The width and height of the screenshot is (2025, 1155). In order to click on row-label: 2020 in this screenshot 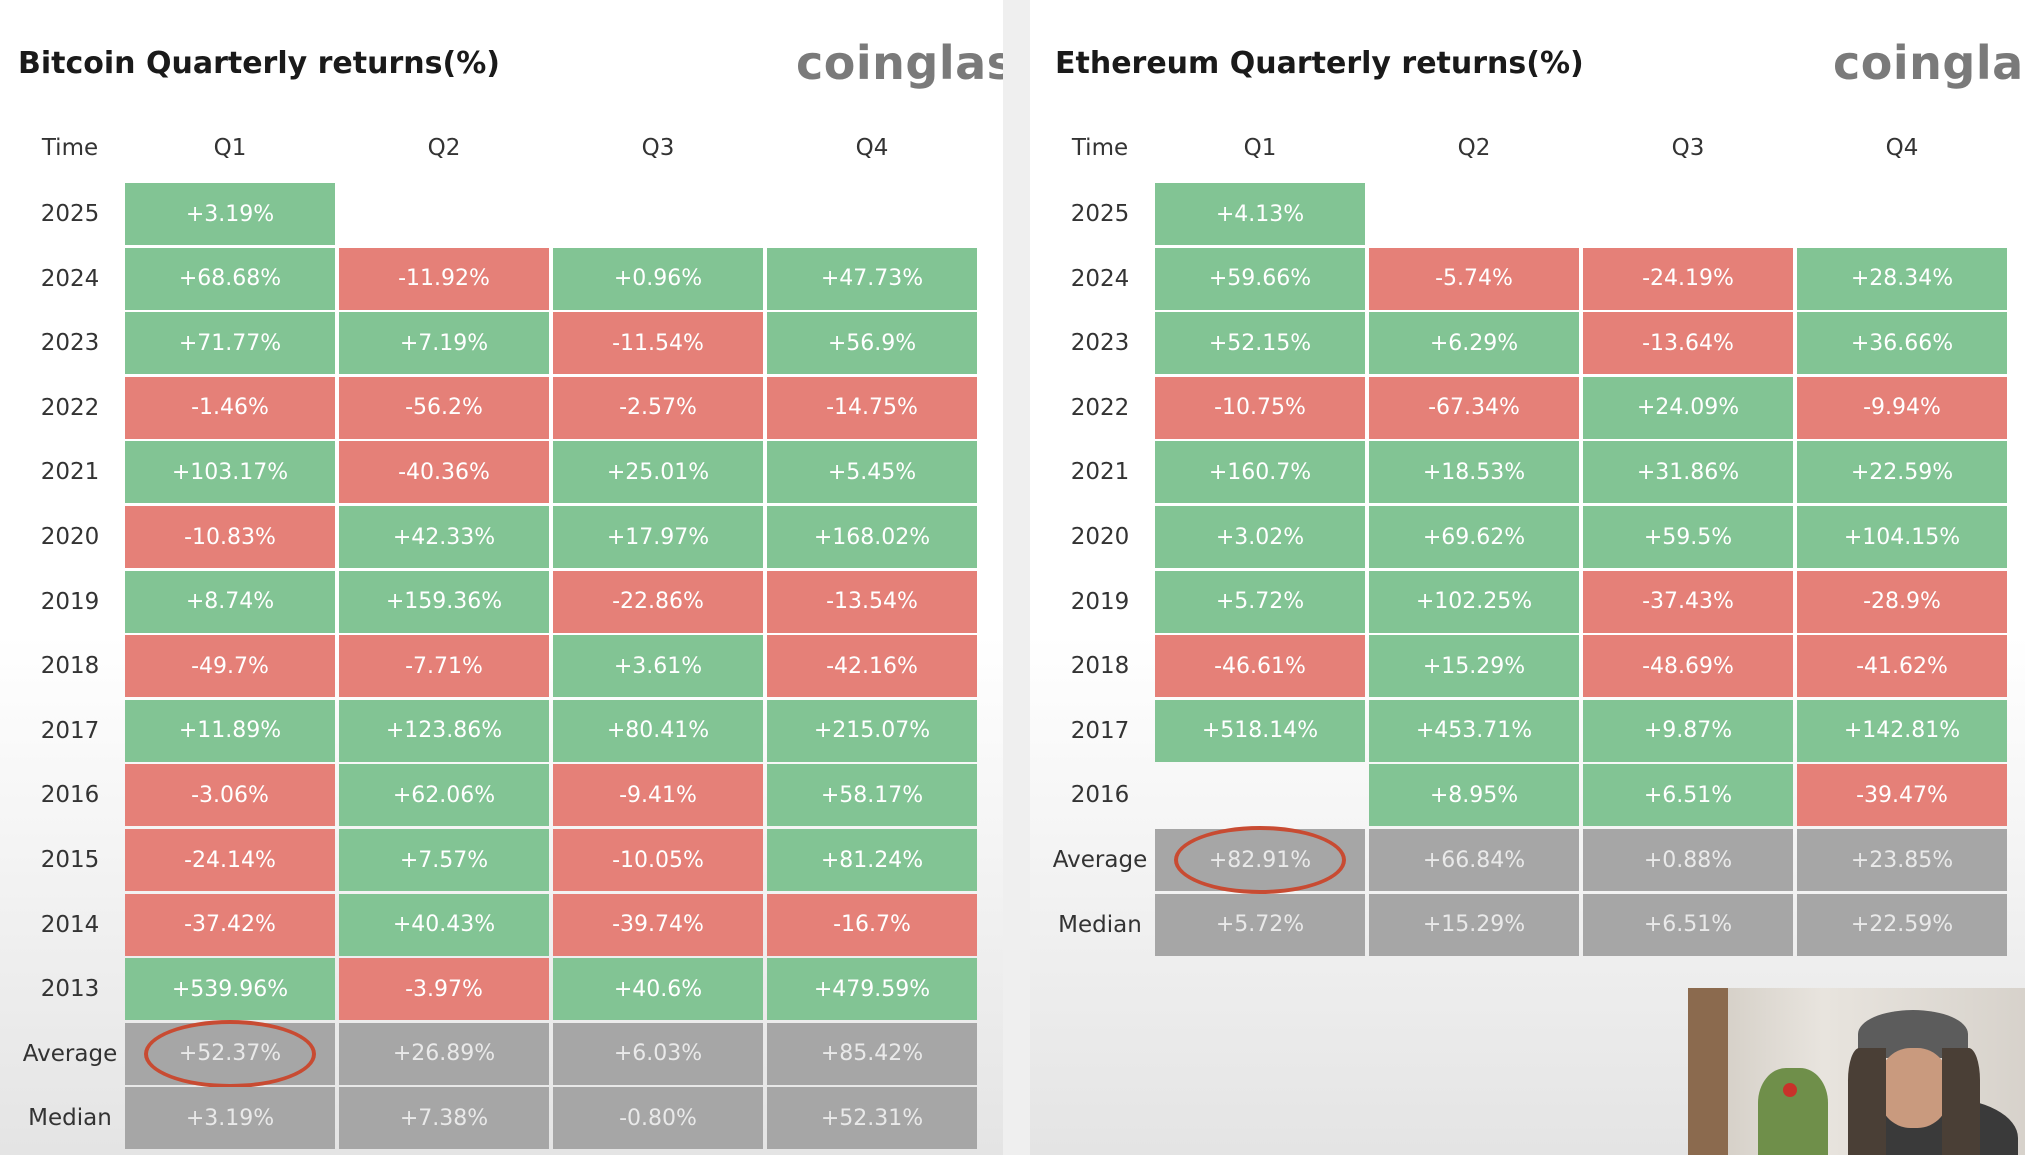, I will do `click(1100, 537)`.